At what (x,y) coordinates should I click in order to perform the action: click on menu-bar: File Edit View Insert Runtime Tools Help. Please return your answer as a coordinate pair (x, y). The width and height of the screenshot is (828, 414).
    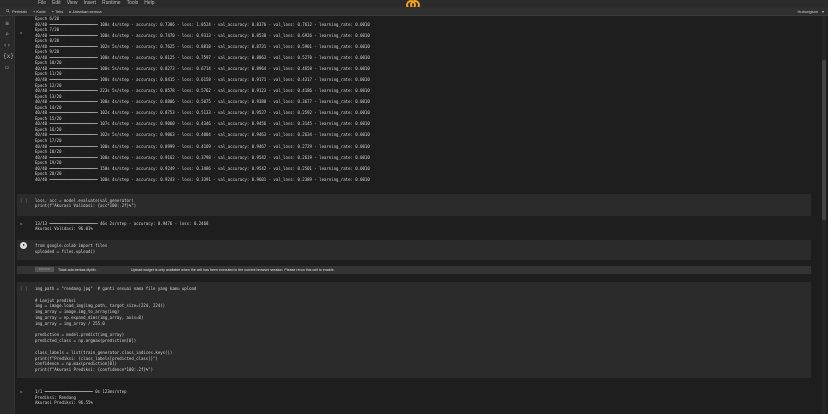
    Looking at the image, I should click on (96, 3).